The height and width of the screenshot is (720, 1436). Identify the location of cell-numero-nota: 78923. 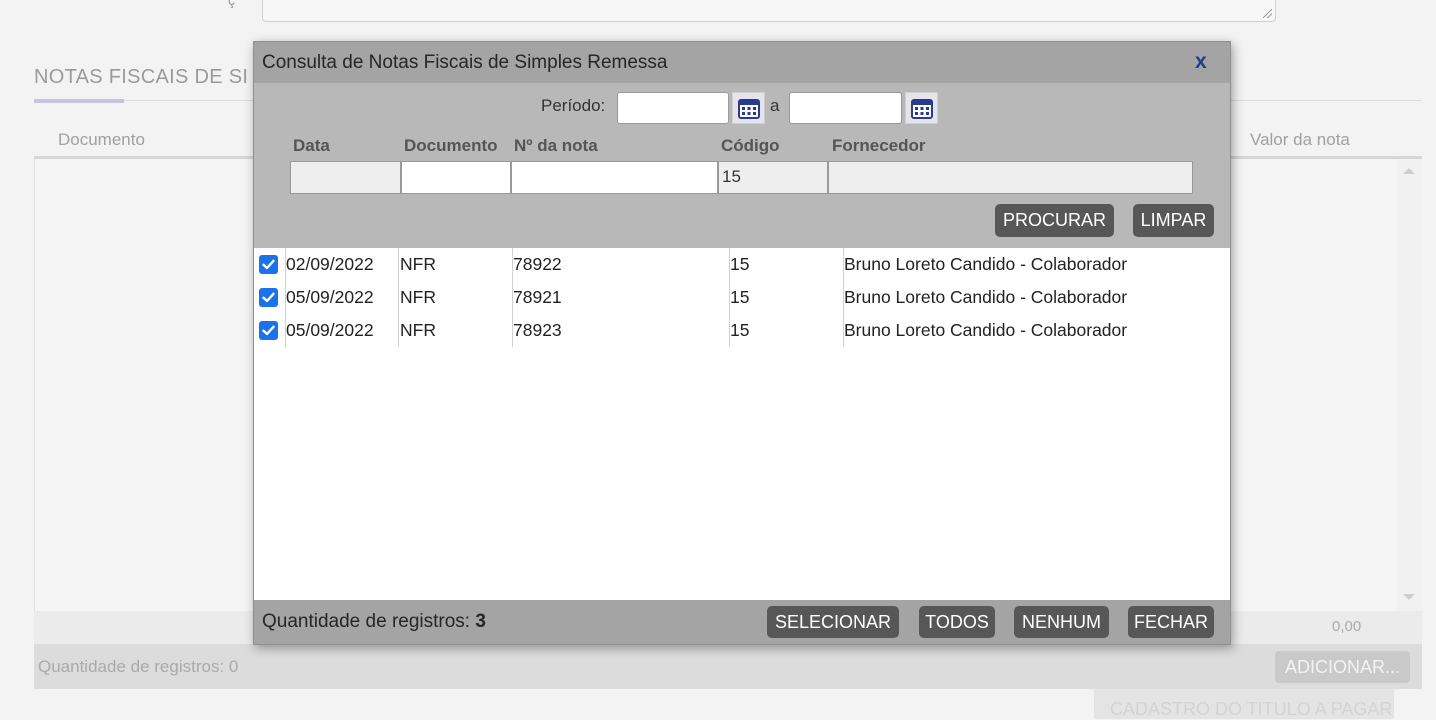
(537, 330).